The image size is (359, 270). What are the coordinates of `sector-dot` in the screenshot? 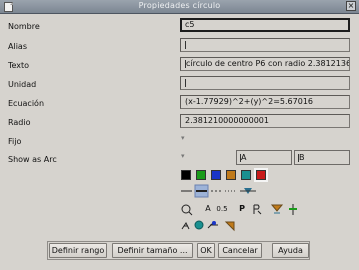 It's located at (214, 223).